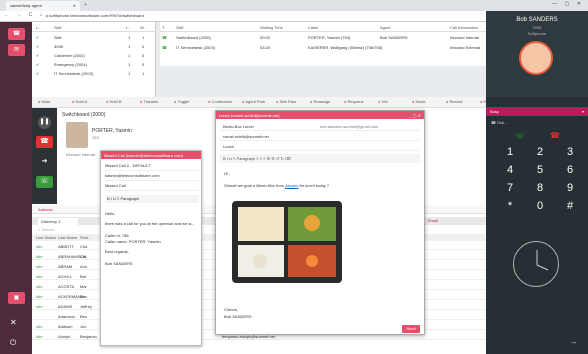 Image resolution: width=588 pixels, height=354 pixels. What do you see at coordinates (94, 65) in the screenshot?
I see `table-row: ✔ Emergency (2004) 1 0` at bounding box center [94, 65].